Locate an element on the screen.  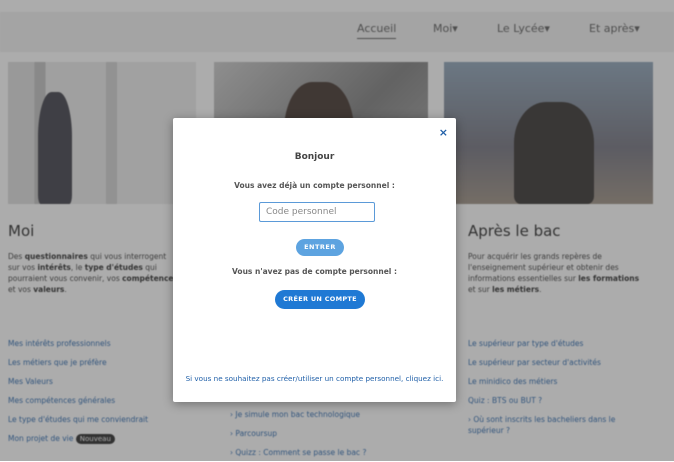
close-icon: × is located at coordinates (443, 132).